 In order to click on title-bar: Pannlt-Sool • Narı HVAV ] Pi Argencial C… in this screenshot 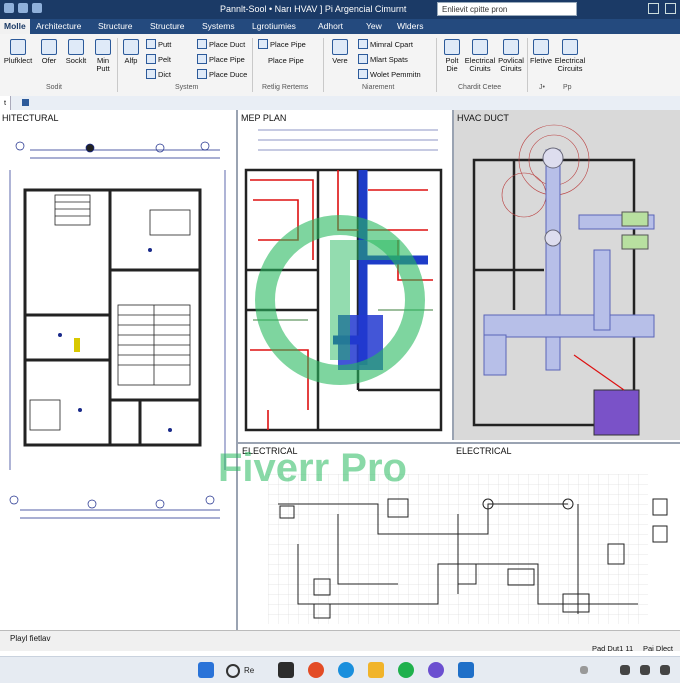, I will do `click(340, 9)`.